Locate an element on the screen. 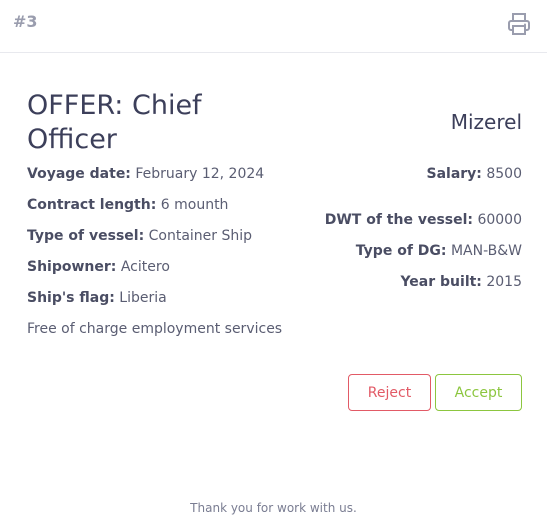 This screenshot has height=519, width=547. voyage-date-field: Voyage date: February 12, 2024 is located at coordinates (145, 174).